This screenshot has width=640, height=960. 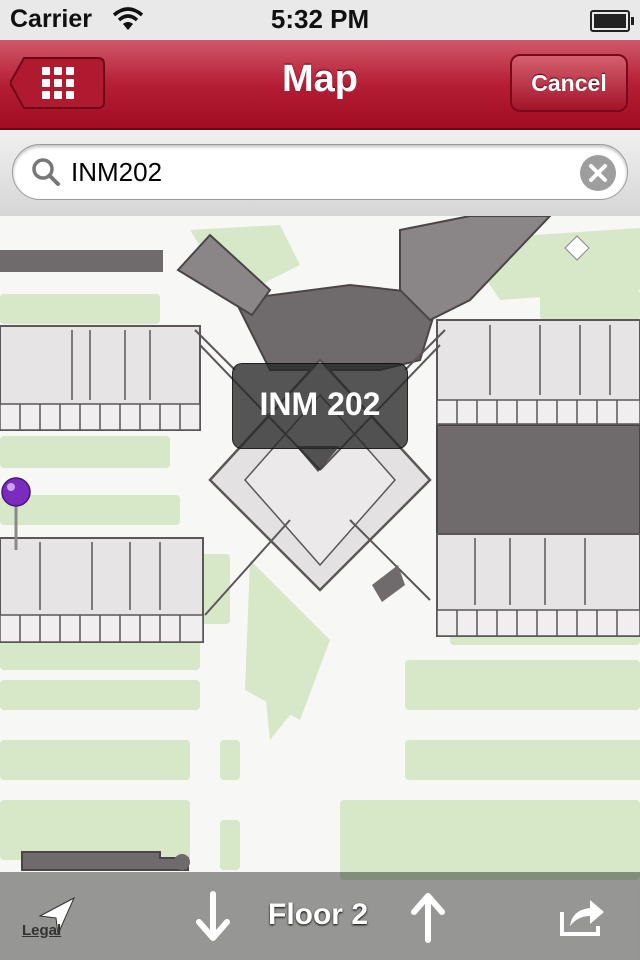 I want to click on nav-bar: Map Cancel, so click(x=320, y=85).